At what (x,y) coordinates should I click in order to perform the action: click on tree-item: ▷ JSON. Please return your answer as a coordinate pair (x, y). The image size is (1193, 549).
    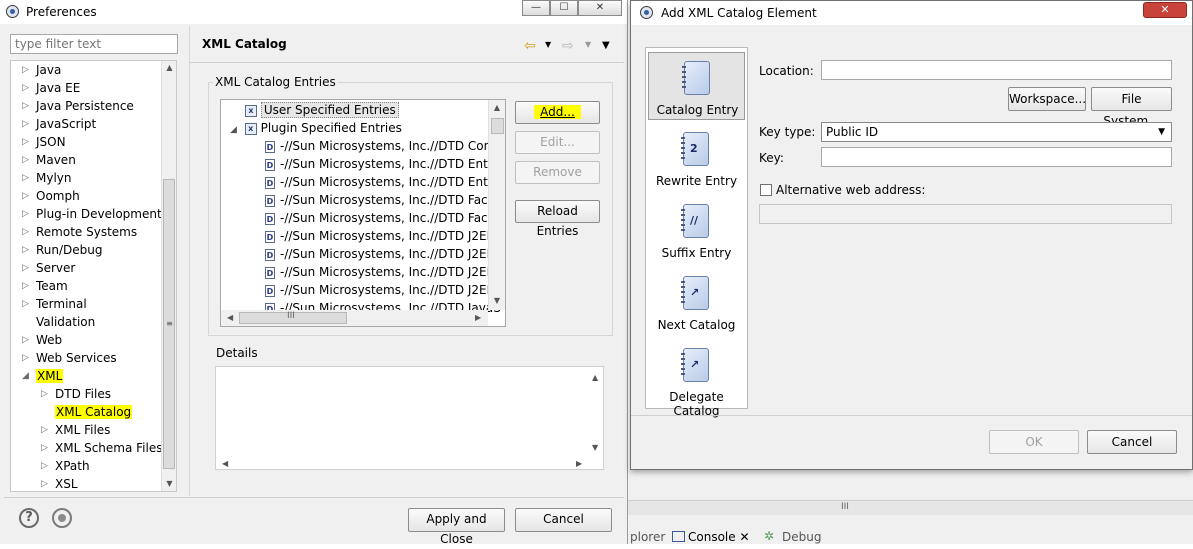
    Looking at the image, I should click on (44, 142).